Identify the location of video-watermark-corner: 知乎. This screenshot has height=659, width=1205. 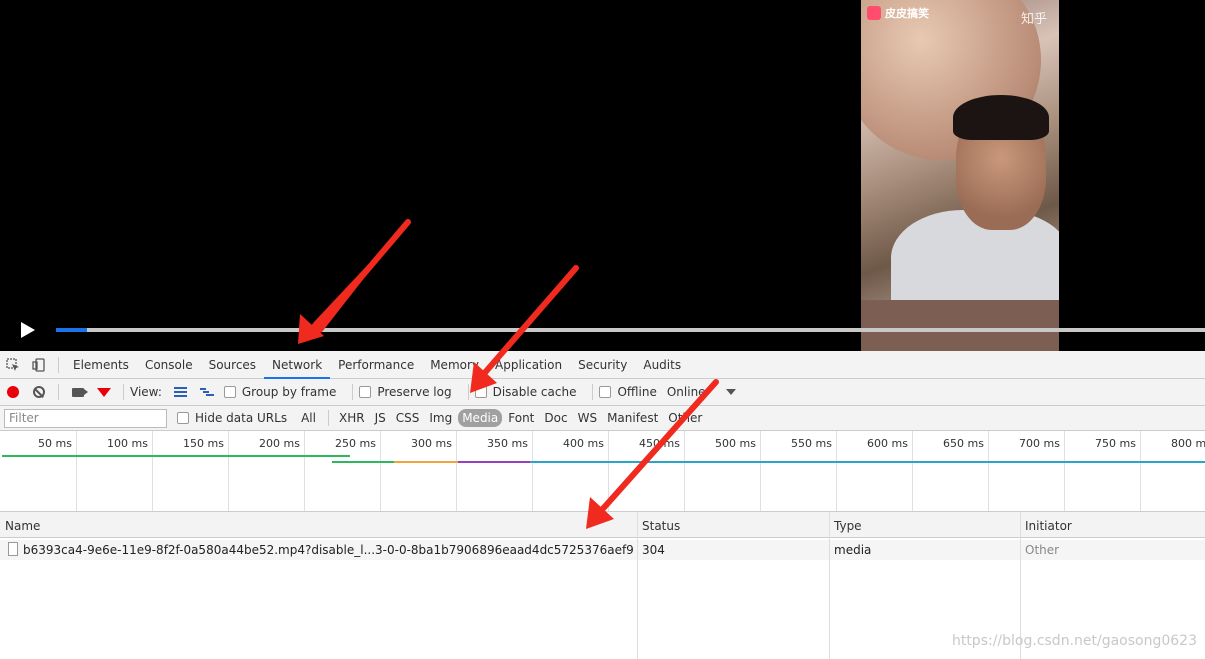
(1033, 19).